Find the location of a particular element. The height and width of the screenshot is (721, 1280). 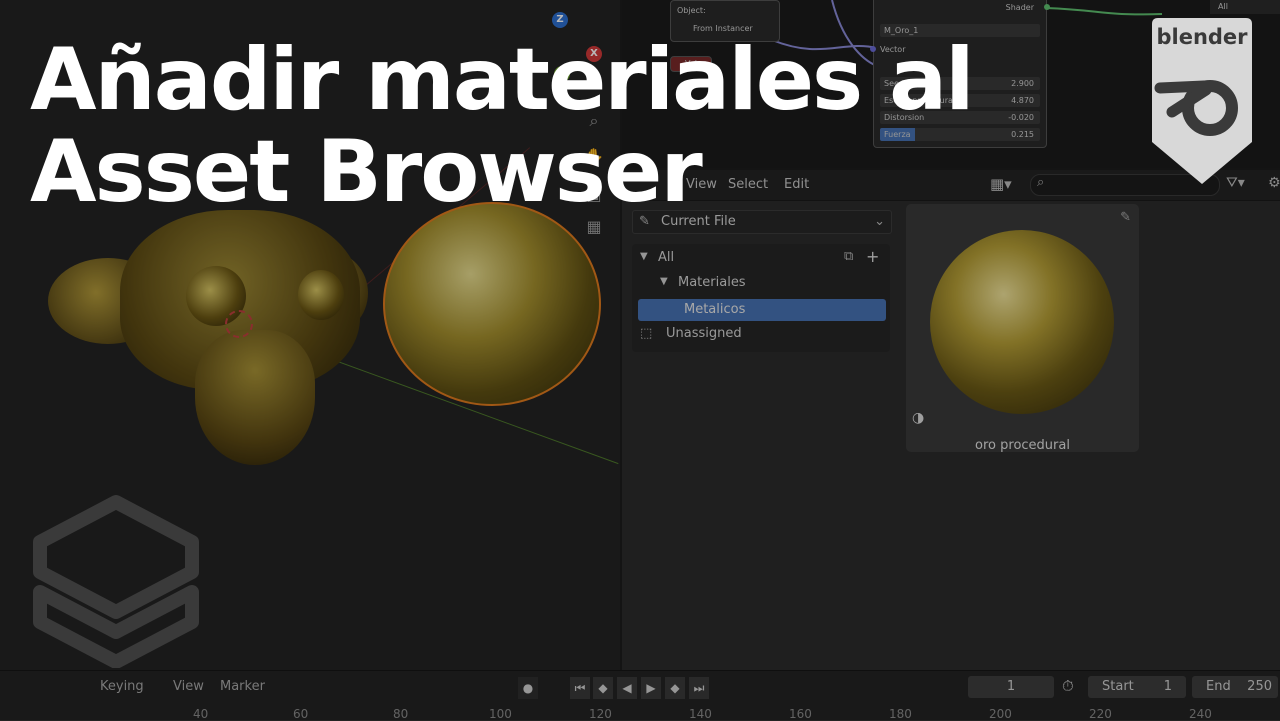

menu-view: View is located at coordinates (188, 686).